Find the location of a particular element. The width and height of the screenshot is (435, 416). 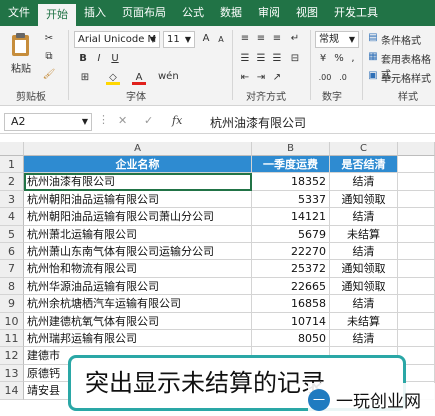

decrease-indent-icon: ⇤ is located at coordinates (245, 78).